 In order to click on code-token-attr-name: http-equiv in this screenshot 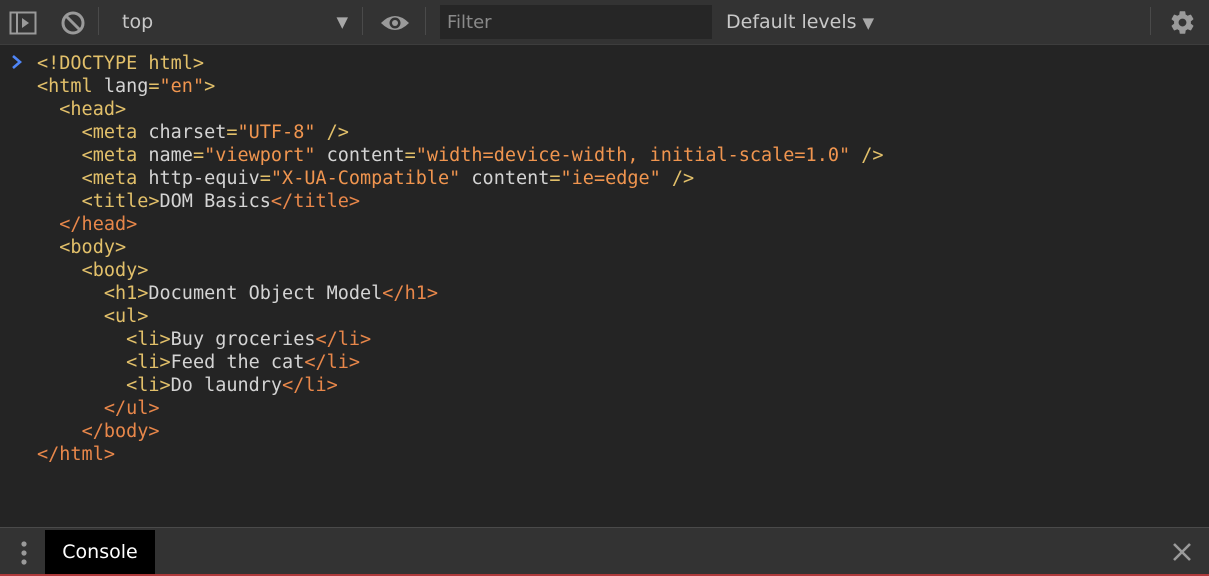, I will do `click(204, 178)`.